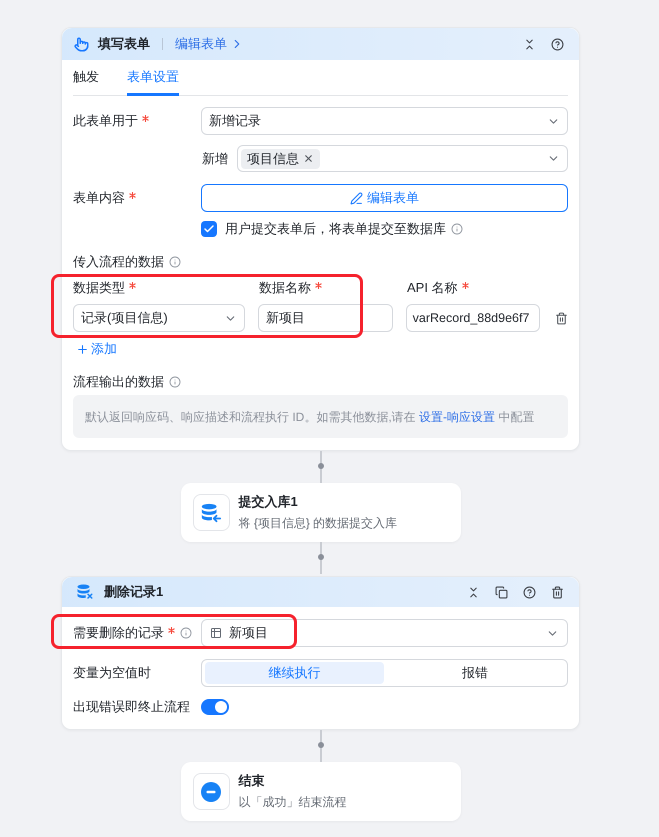  Describe the element at coordinates (384, 633) in the screenshot. I see `select-field: 新项目` at that location.